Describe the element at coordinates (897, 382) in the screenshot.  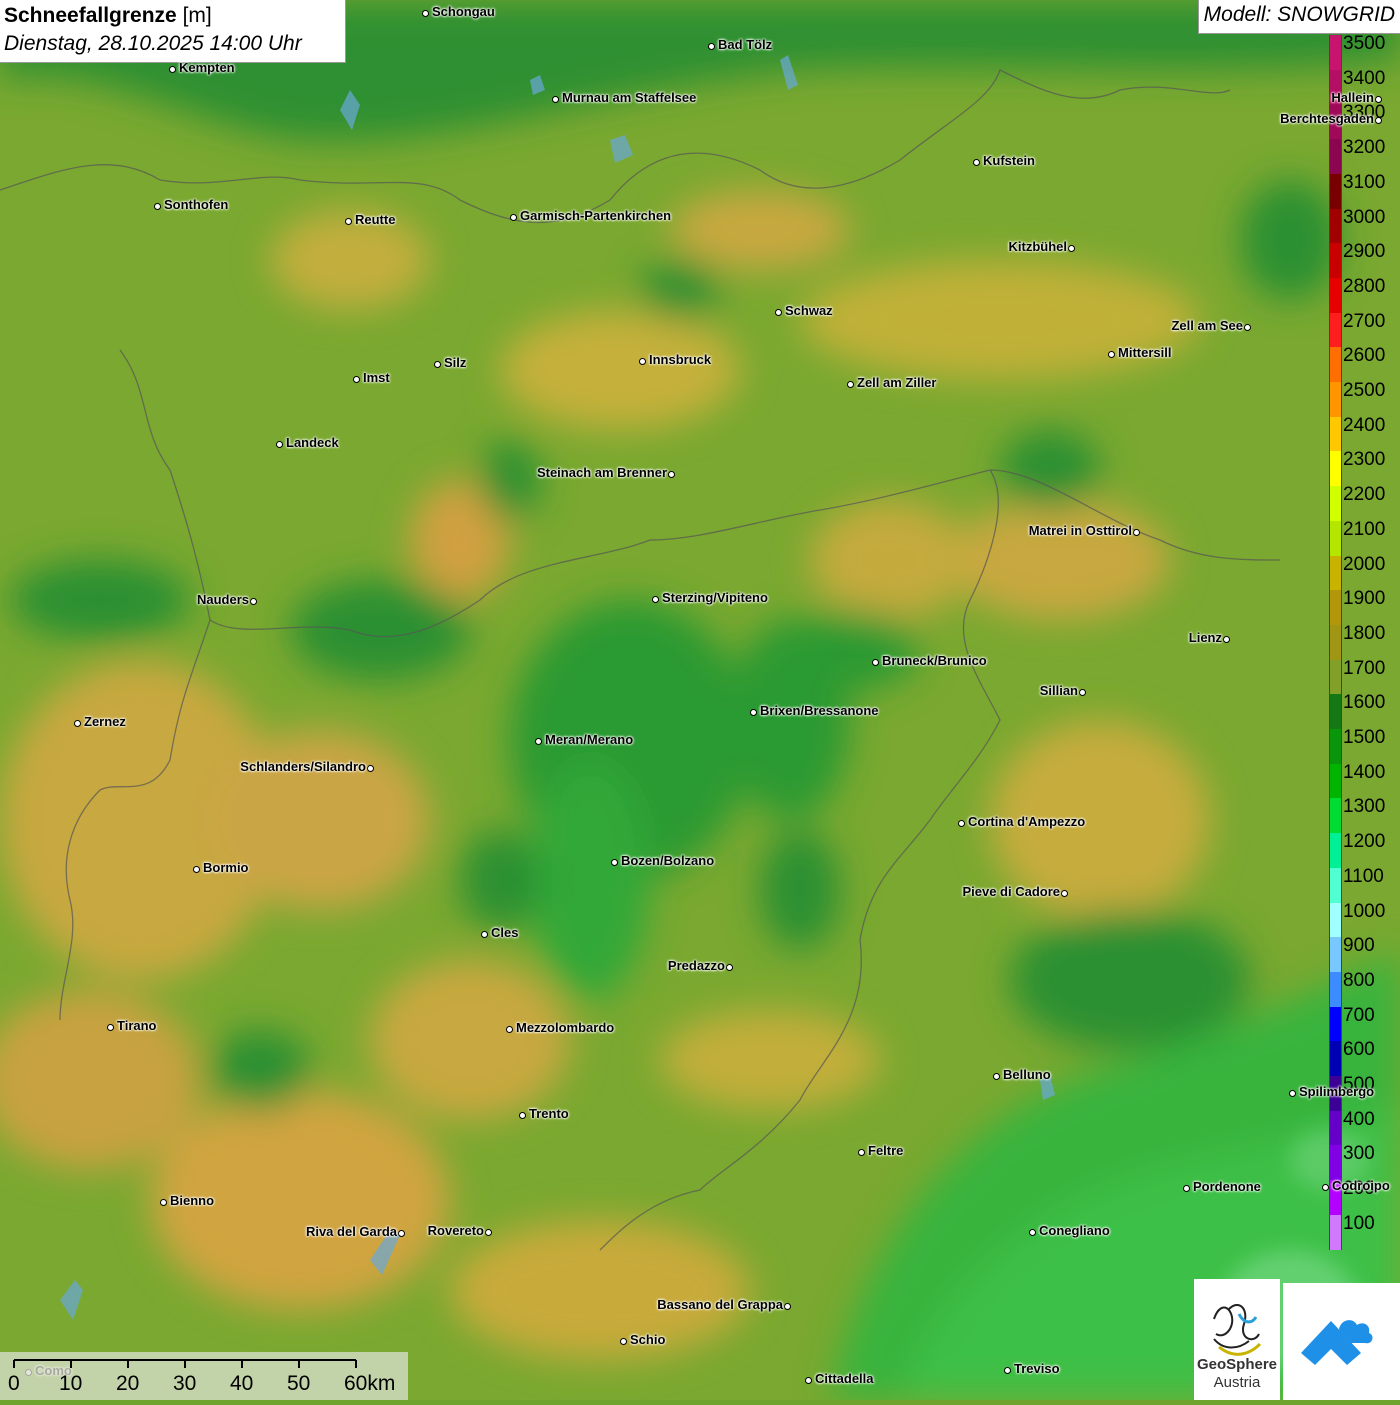
I see `city-label: Zell am Ziller` at that location.